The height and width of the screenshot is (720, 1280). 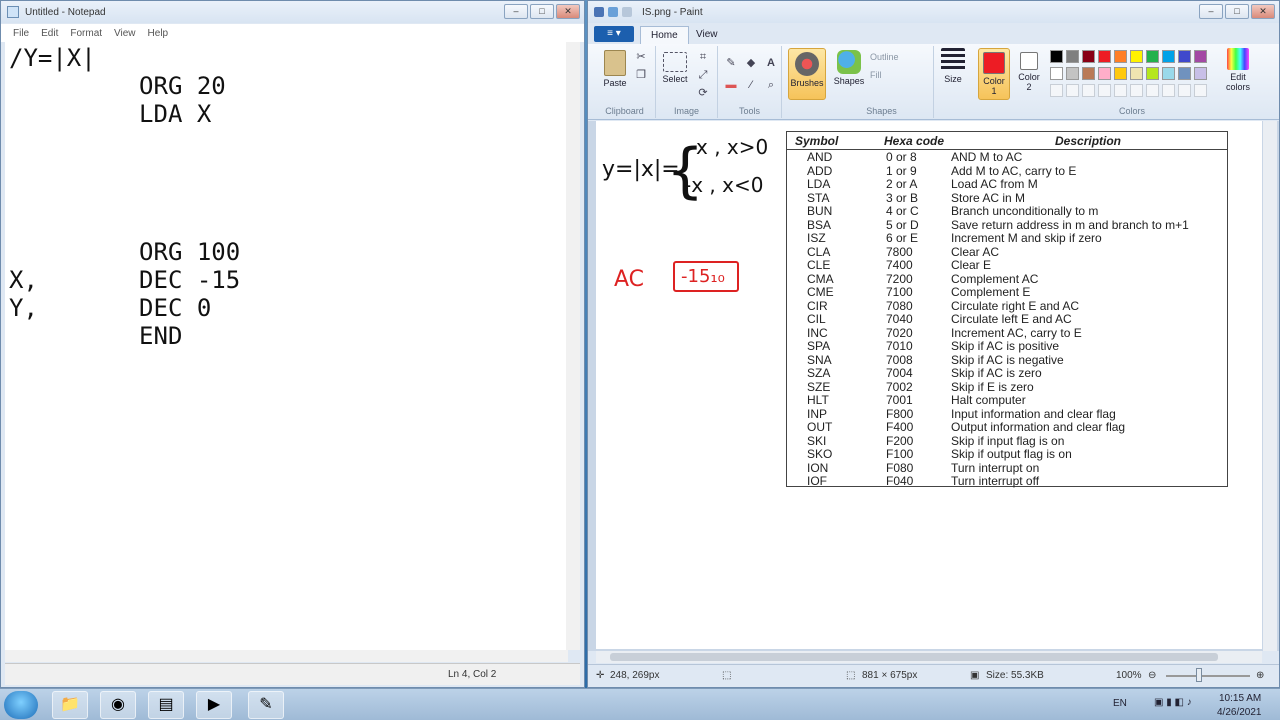 What do you see at coordinates (125, 33) in the screenshot?
I see `menu-view: View` at bounding box center [125, 33].